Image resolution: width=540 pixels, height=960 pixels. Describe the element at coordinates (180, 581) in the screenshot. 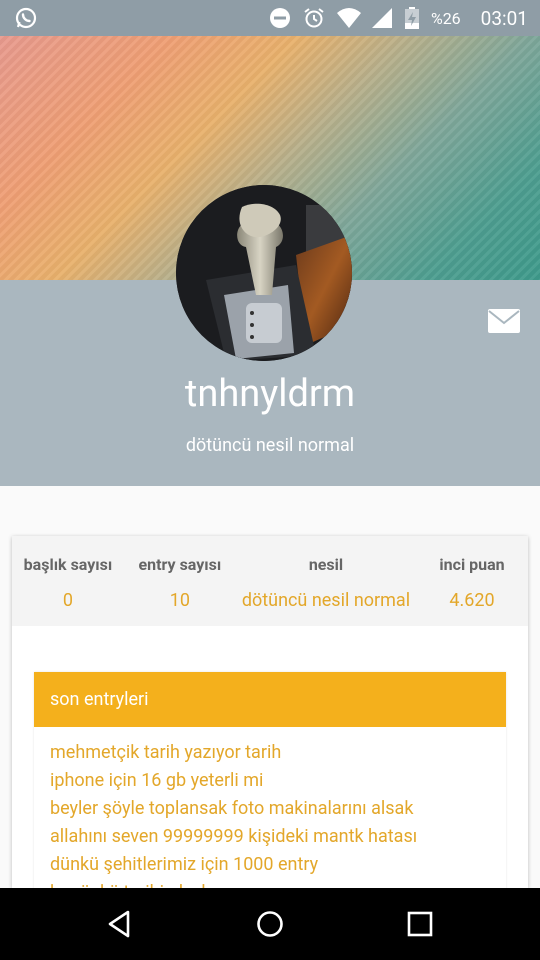

I see `stat-entry-count: entry sayısı 10` at that location.